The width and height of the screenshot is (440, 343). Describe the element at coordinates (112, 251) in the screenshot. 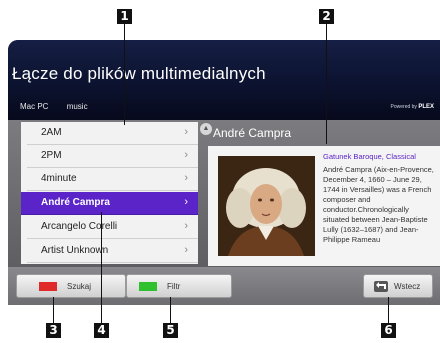

I see `list-item: Artist Unknown ›` at that location.